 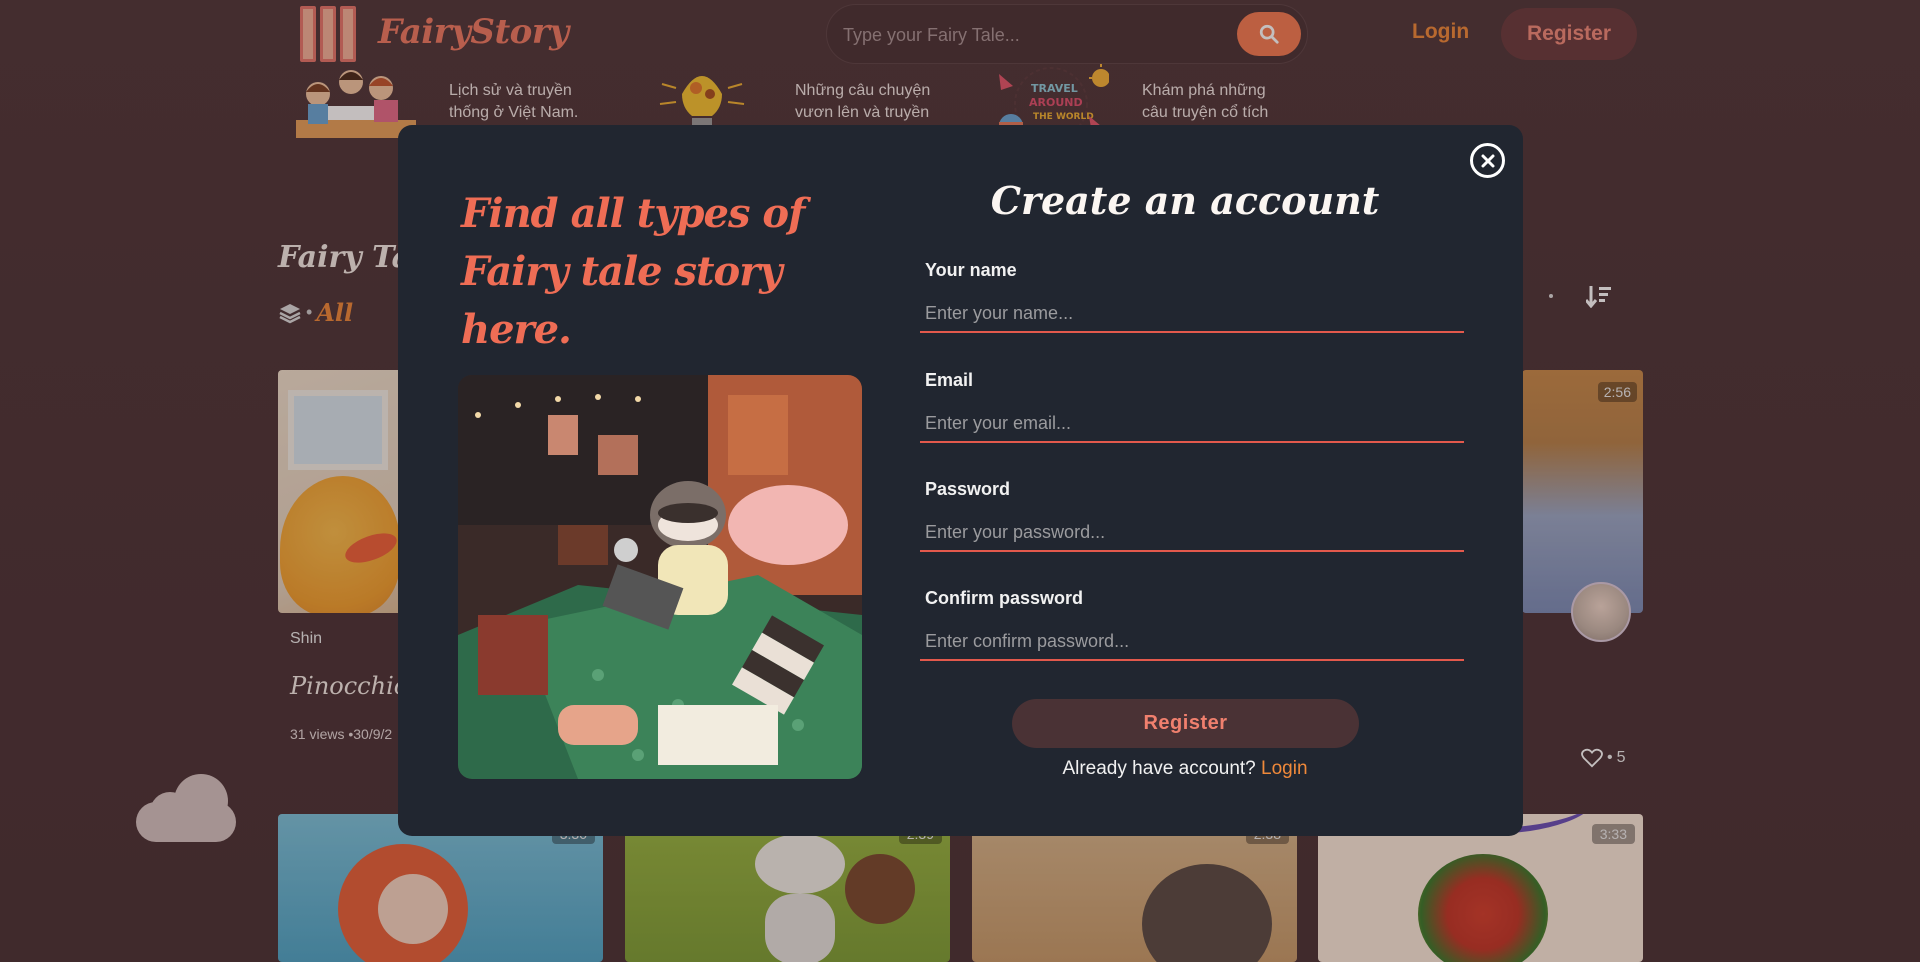 I want to click on name-label: Your name, so click(x=971, y=270).